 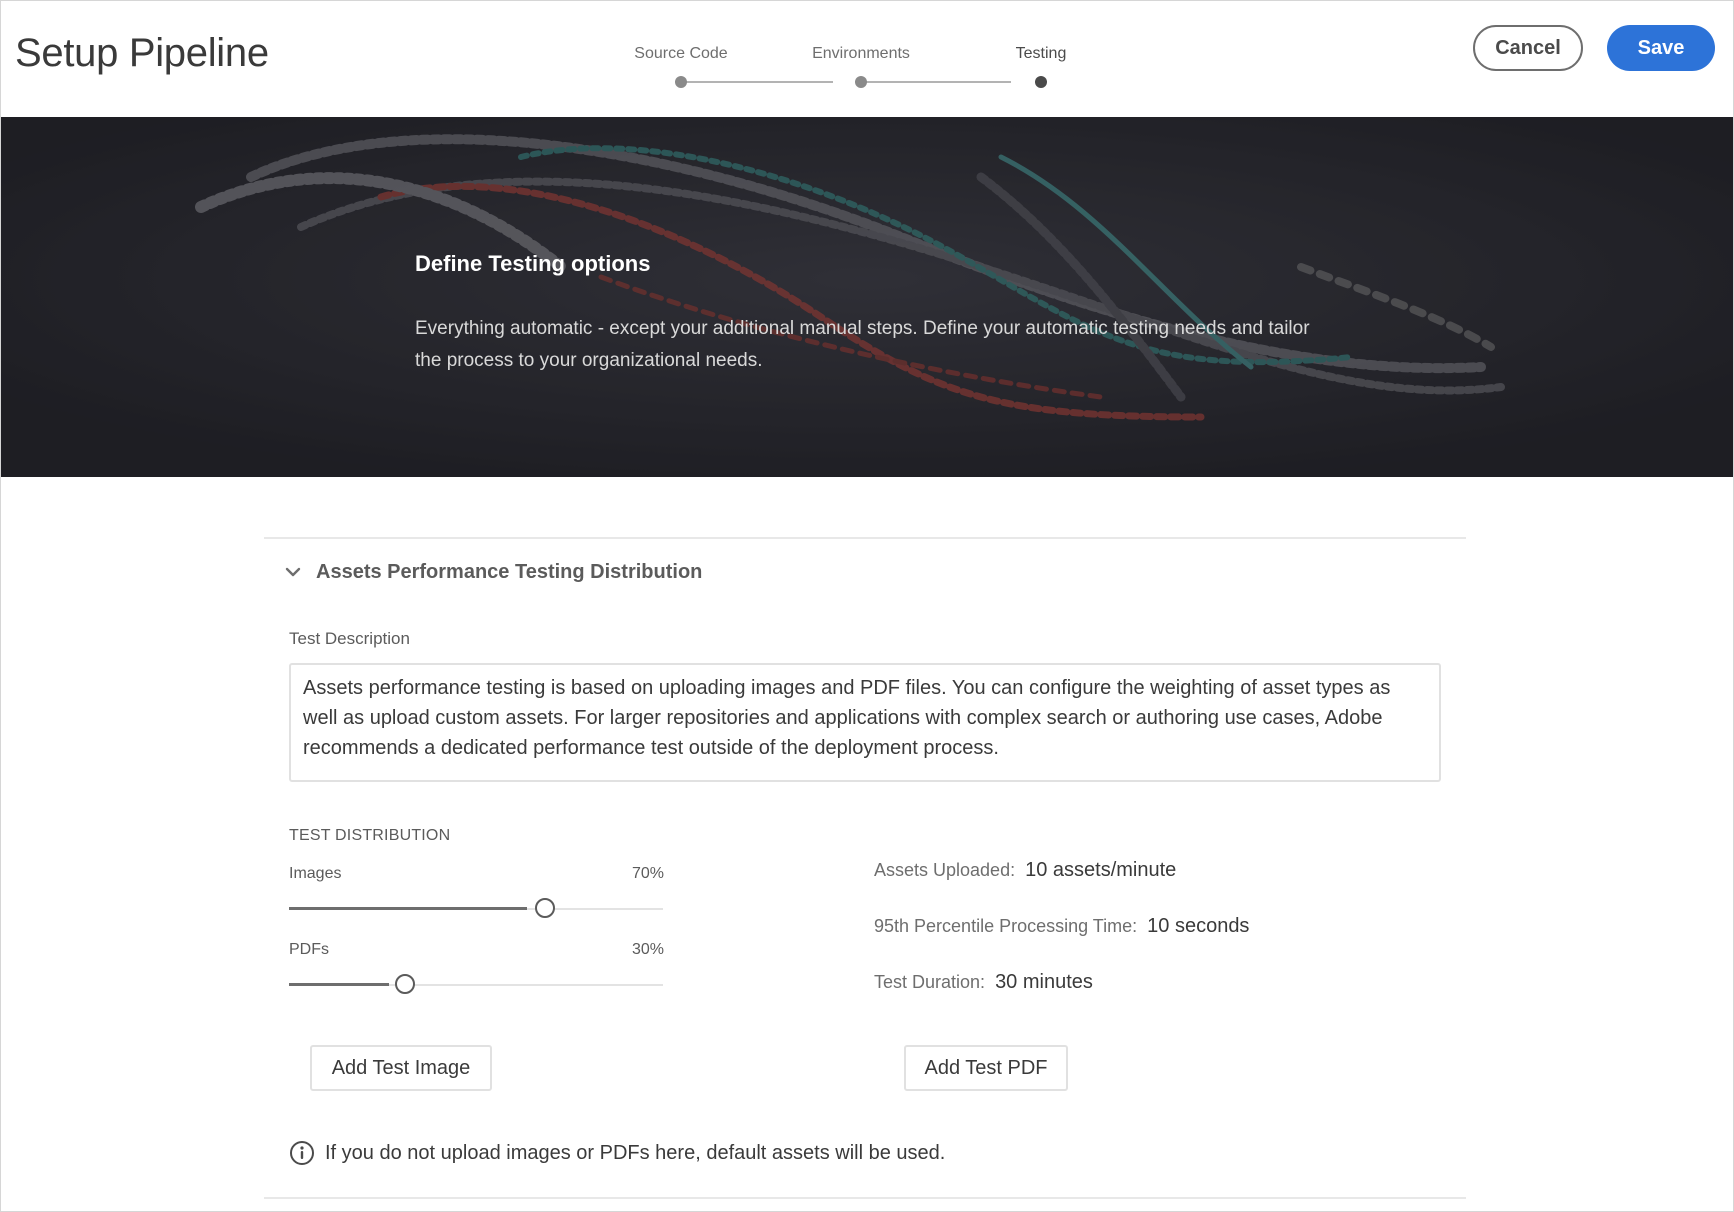 What do you see at coordinates (302, 1153) in the screenshot?
I see `info-icon` at bounding box center [302, 1153].